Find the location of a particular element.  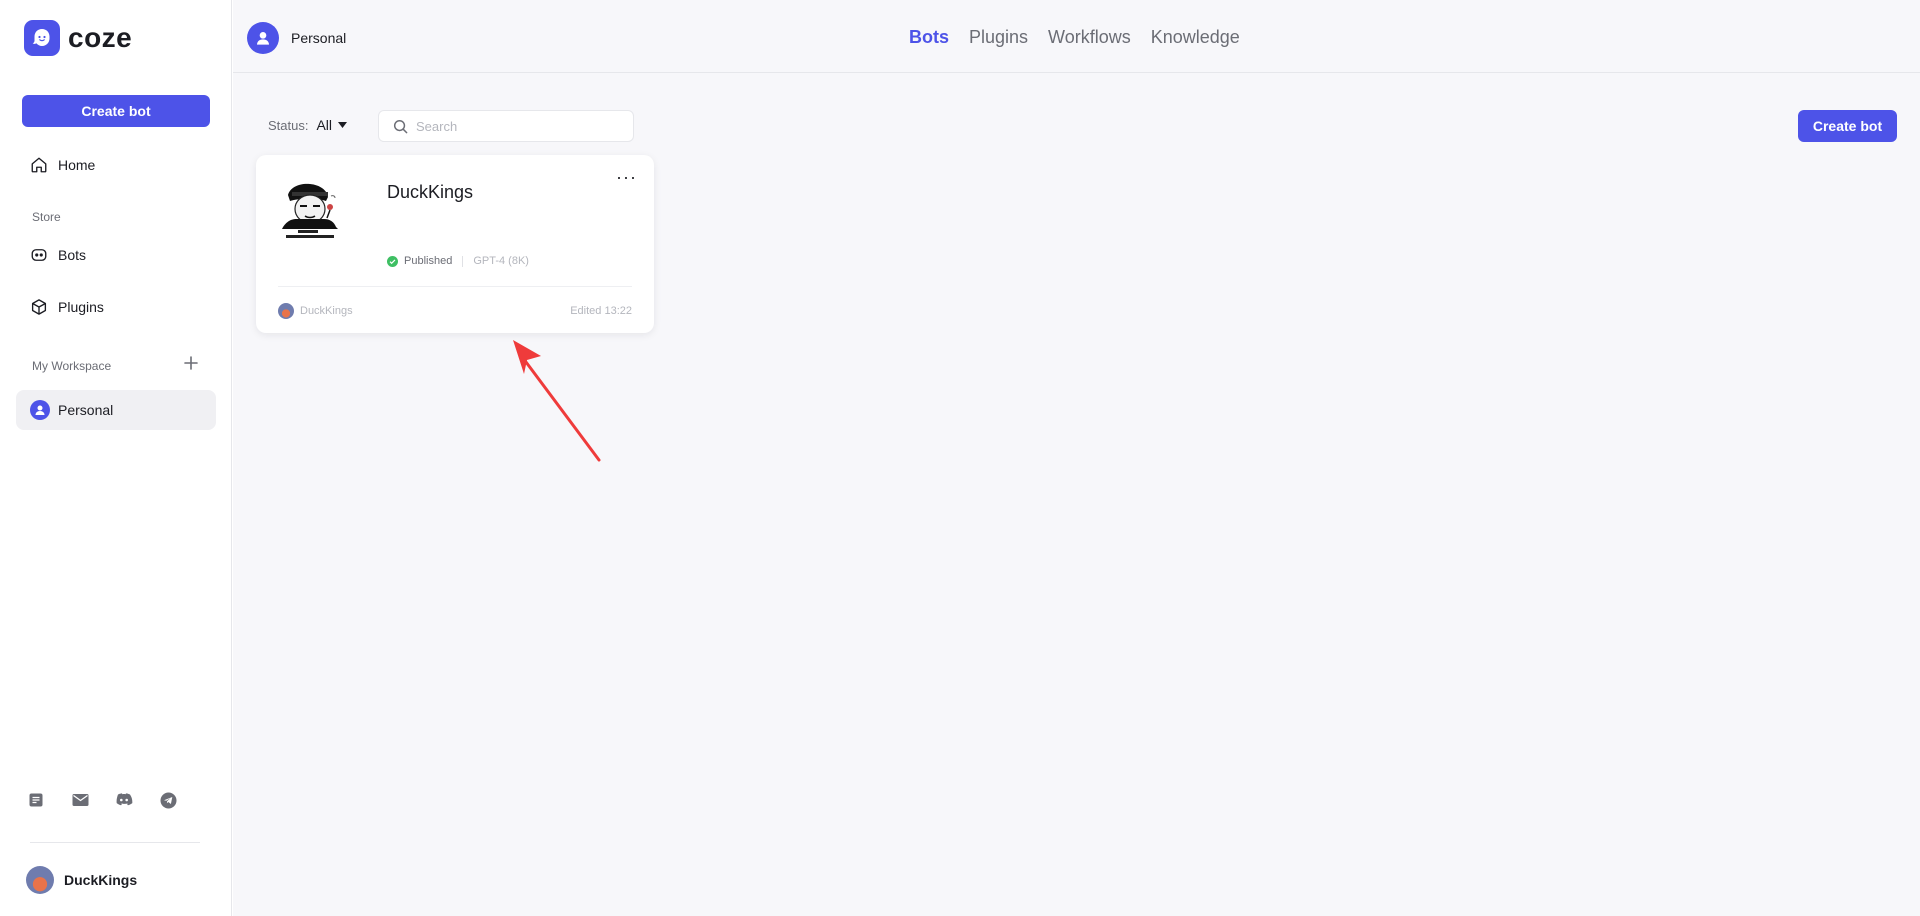

owner-avatar is located at coordinates (286, 311).